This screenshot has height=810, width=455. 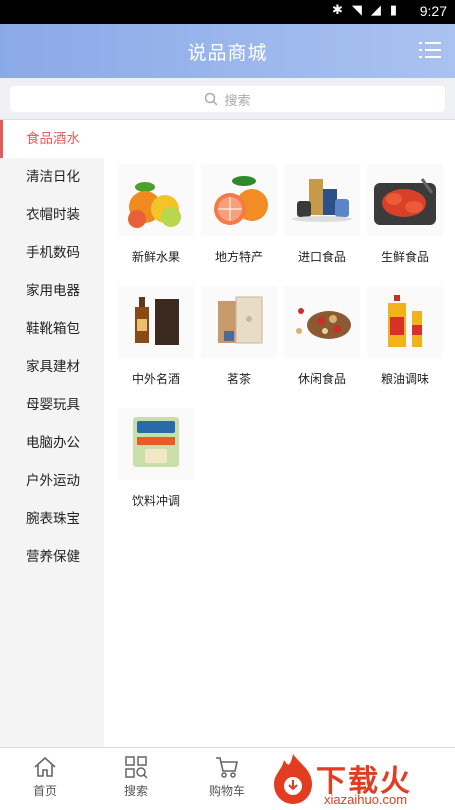 I want to click on beverage-image, so click(x=156, y=444).